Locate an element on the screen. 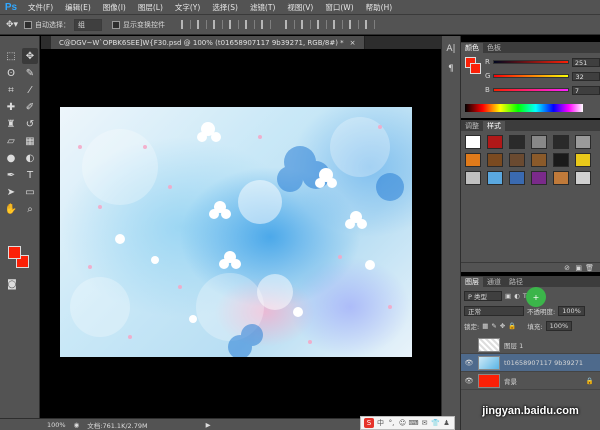  menu-image: 图像(I) is located at coordinates (114, 7).